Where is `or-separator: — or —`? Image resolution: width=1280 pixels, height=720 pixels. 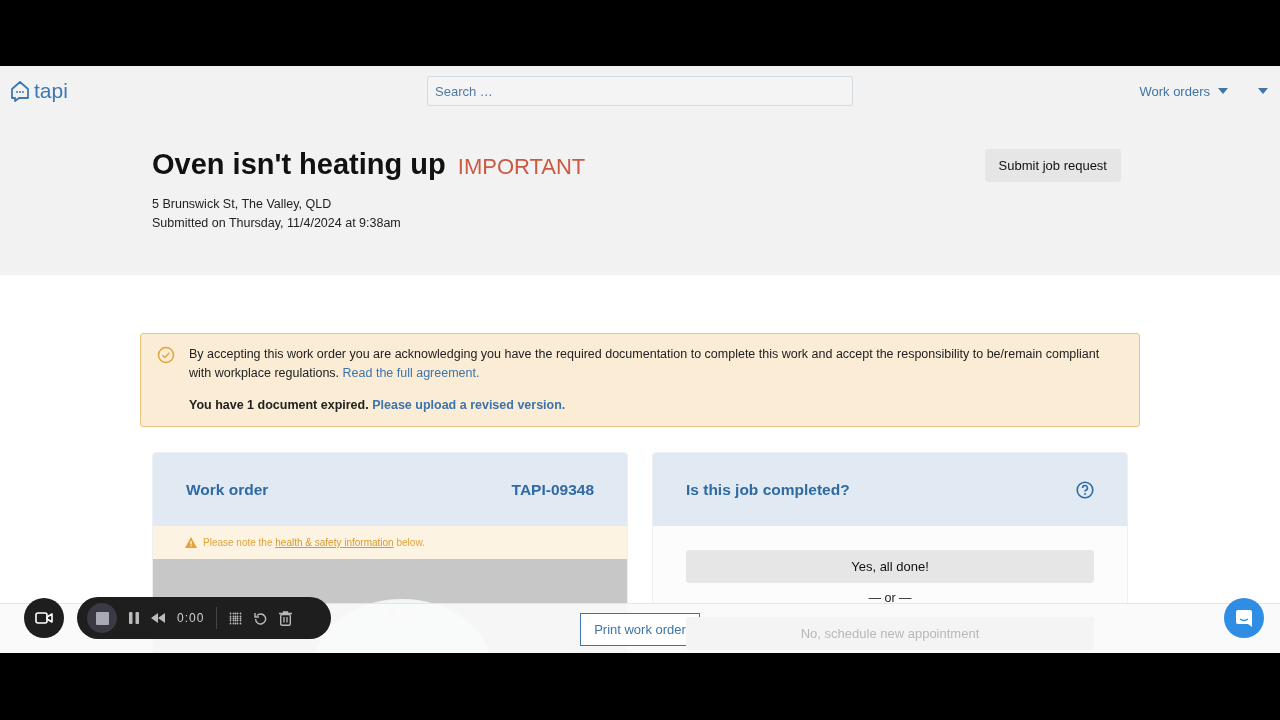 or-separator: — or — is located at coordinates (890, 598).